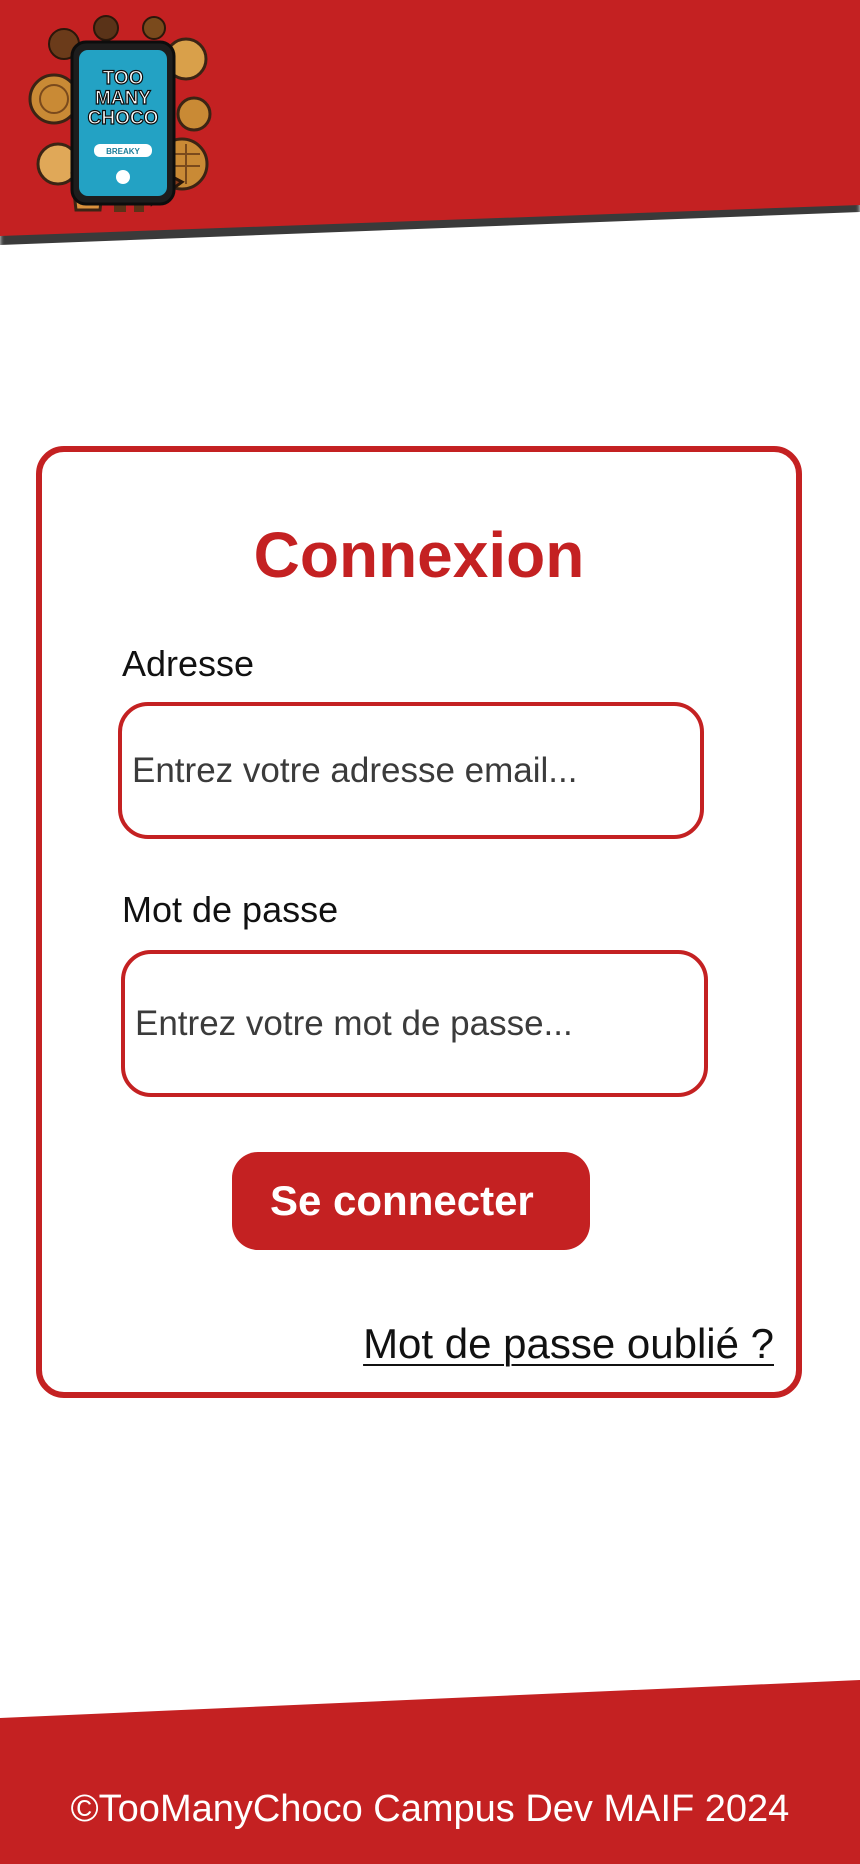 Image resolution: width=860 pixels, height=1864 pixels. Describe the element at coordinates (568, 1344) in the screenshot. I see `forgot-password-link: Mot de passe oublié ?` at that location.